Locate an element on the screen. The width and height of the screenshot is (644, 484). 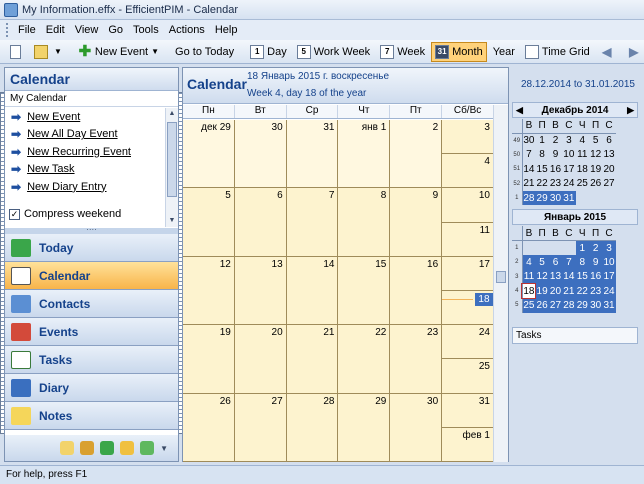
mini-day: 14 is located at coordinates (528, 169).